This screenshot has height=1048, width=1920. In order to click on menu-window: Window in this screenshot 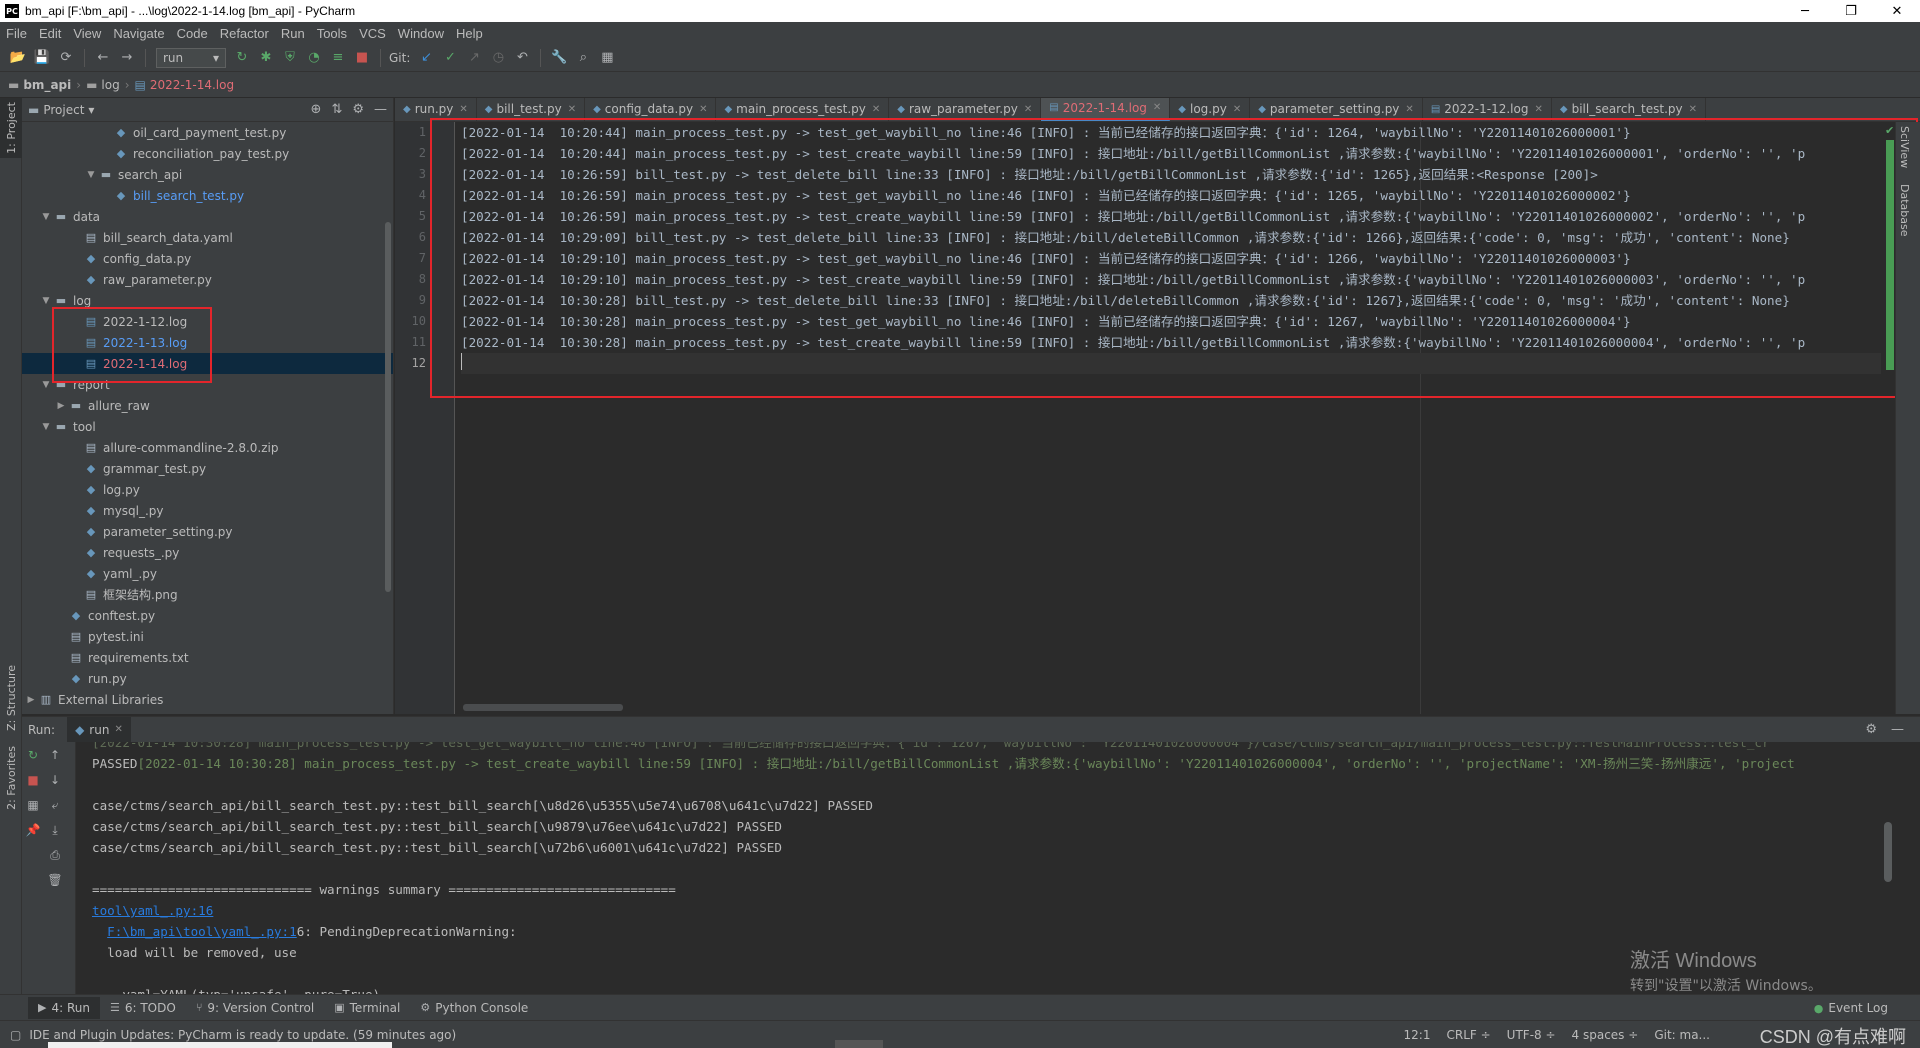, I will do `click(421, 33)`.